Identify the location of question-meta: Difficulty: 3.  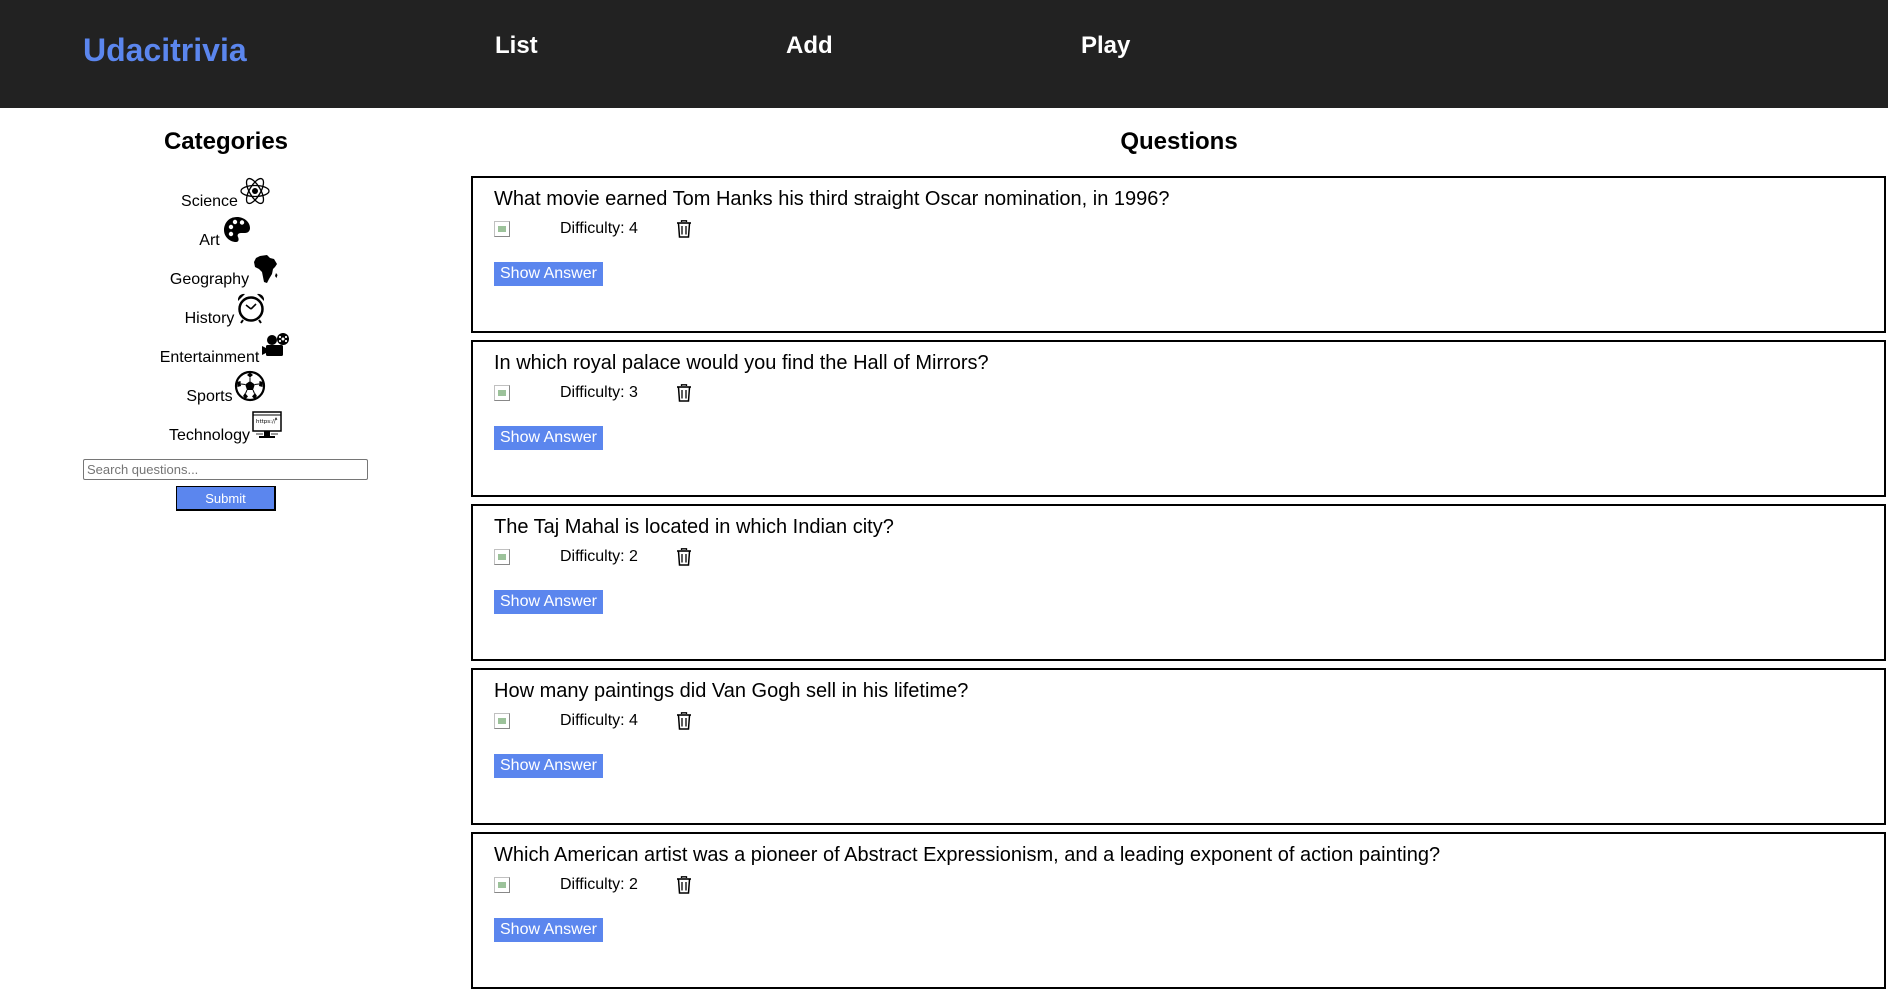
(593, 393).